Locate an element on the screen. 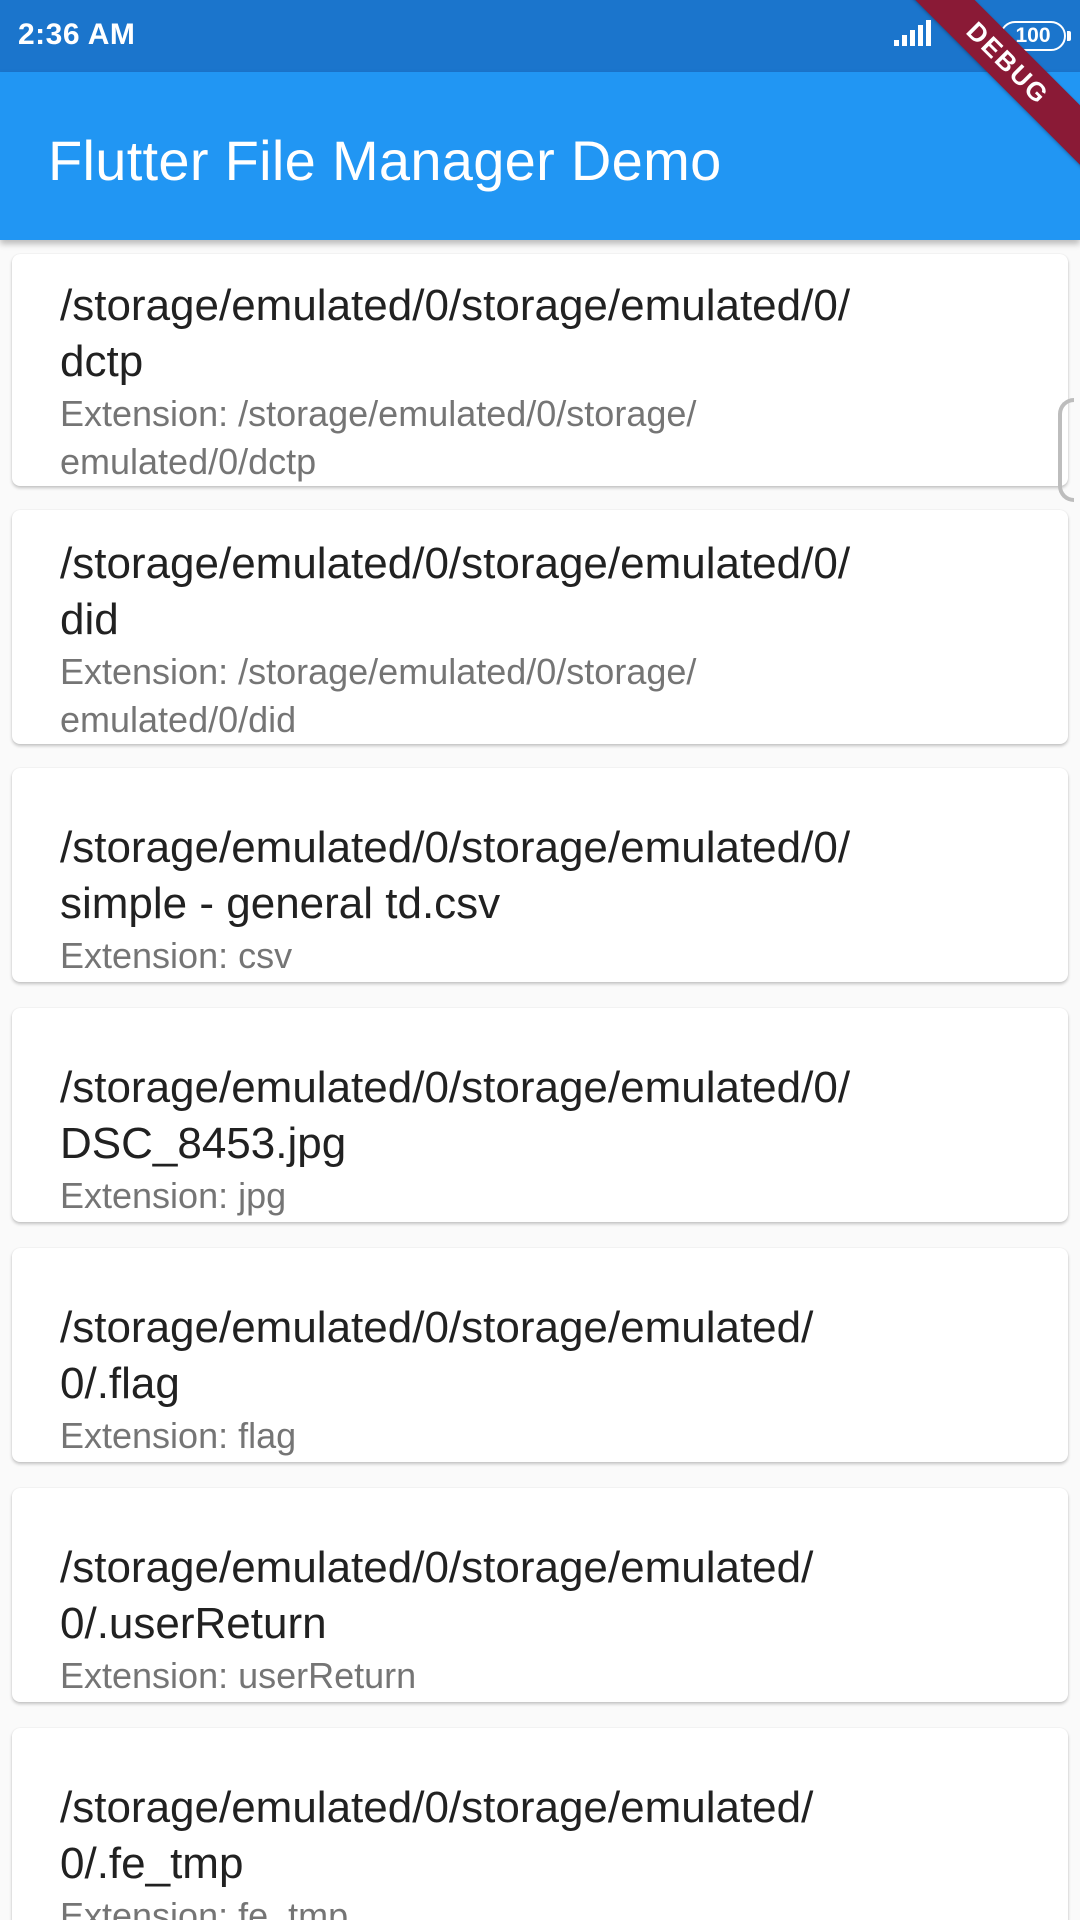  file-extension-line: Extension: fe_tmp is located at coordinates (204, 1907).